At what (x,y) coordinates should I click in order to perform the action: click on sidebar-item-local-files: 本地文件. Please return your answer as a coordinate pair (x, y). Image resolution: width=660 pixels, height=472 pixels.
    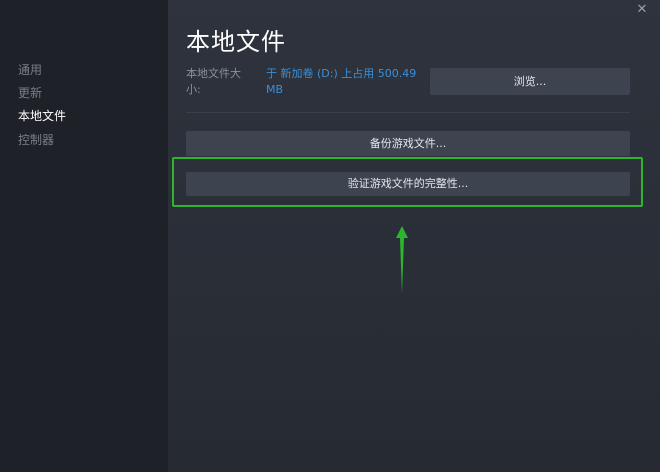
    Looking at the image, I should click on (42, 116).